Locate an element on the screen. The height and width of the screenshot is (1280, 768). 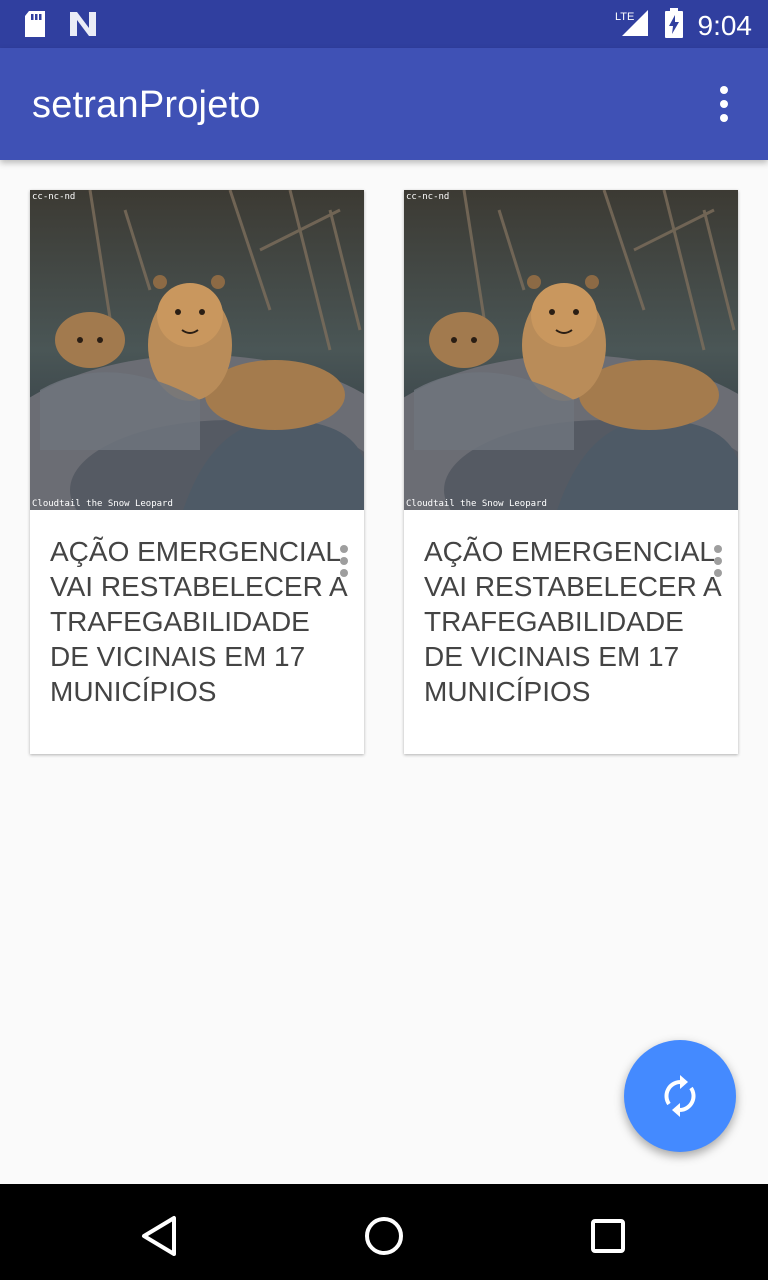
clock: 9:04 is located at coordinates (725, 25).